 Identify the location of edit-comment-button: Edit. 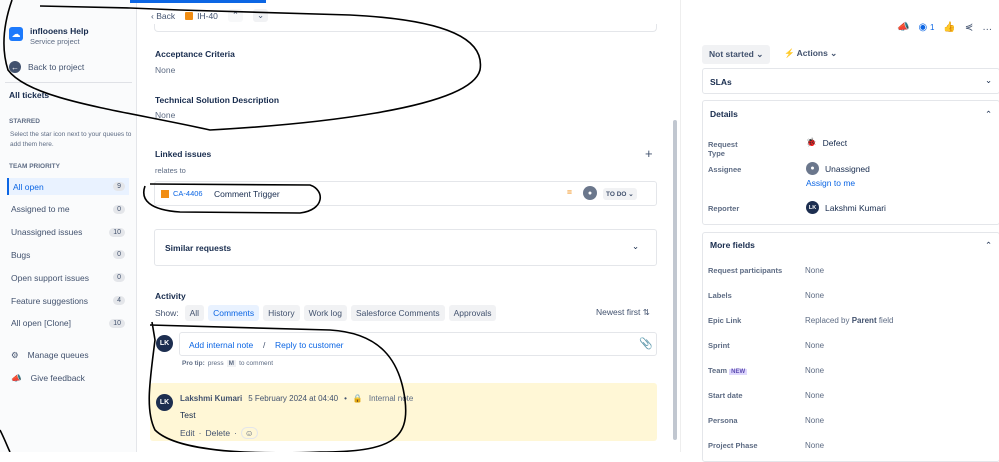
(187, 433).